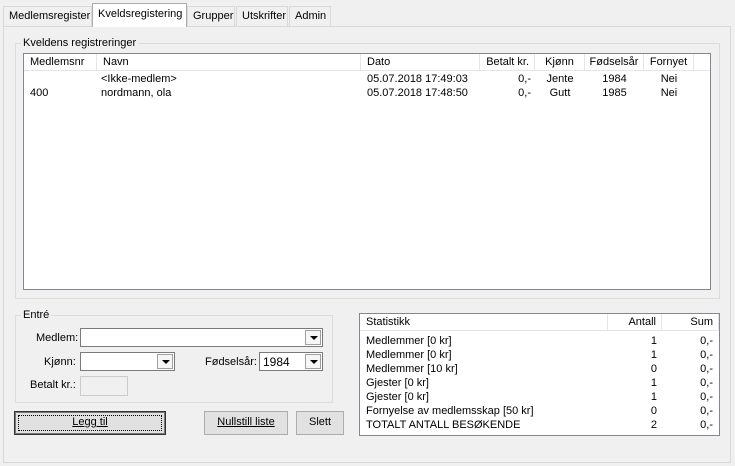  What do you see at coordinates (560, 93) in the screenshot?
I see `cell-kjonn: Gutt` at bounding box center [560, 93].